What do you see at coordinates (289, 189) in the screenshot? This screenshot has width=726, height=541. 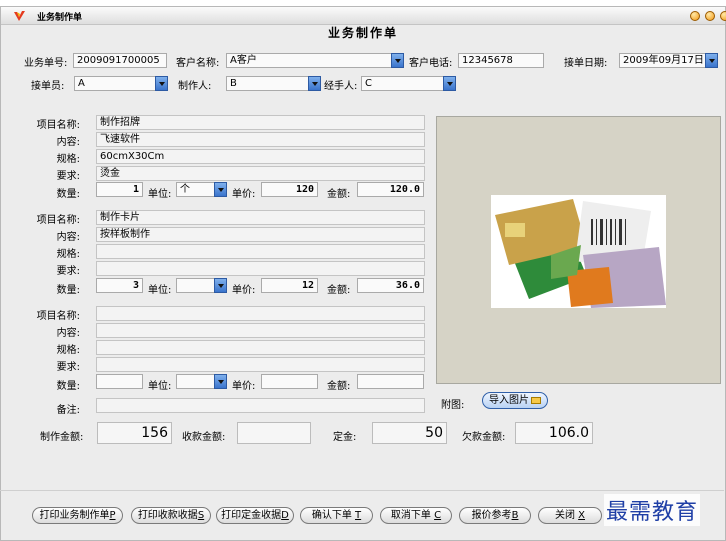 I see `item1-price-field: 120` at bounding box center [289, 189].